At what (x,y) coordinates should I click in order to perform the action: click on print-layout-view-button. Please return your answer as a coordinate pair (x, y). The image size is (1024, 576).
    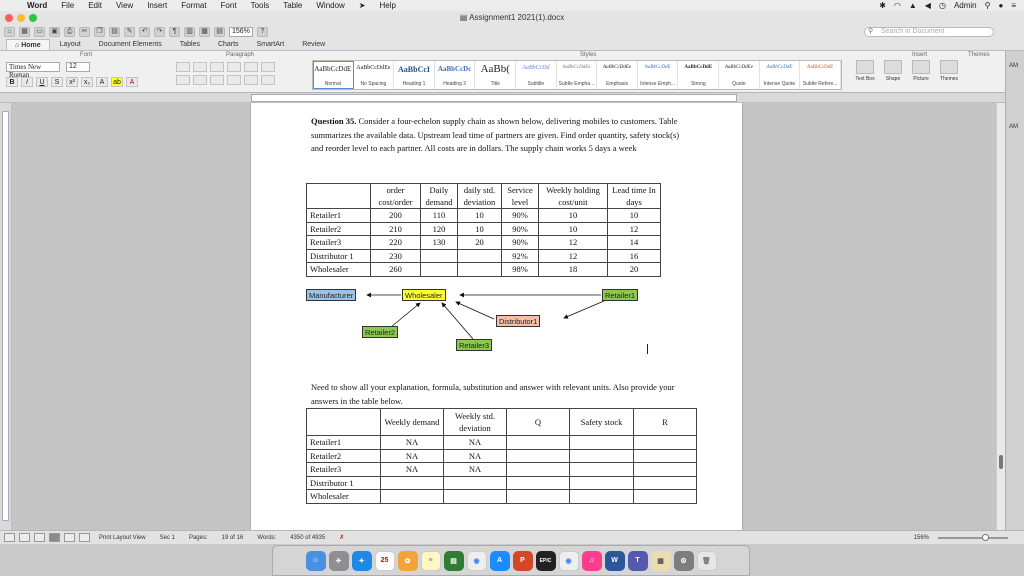
    Looking at the image, I should click on (54, 537).